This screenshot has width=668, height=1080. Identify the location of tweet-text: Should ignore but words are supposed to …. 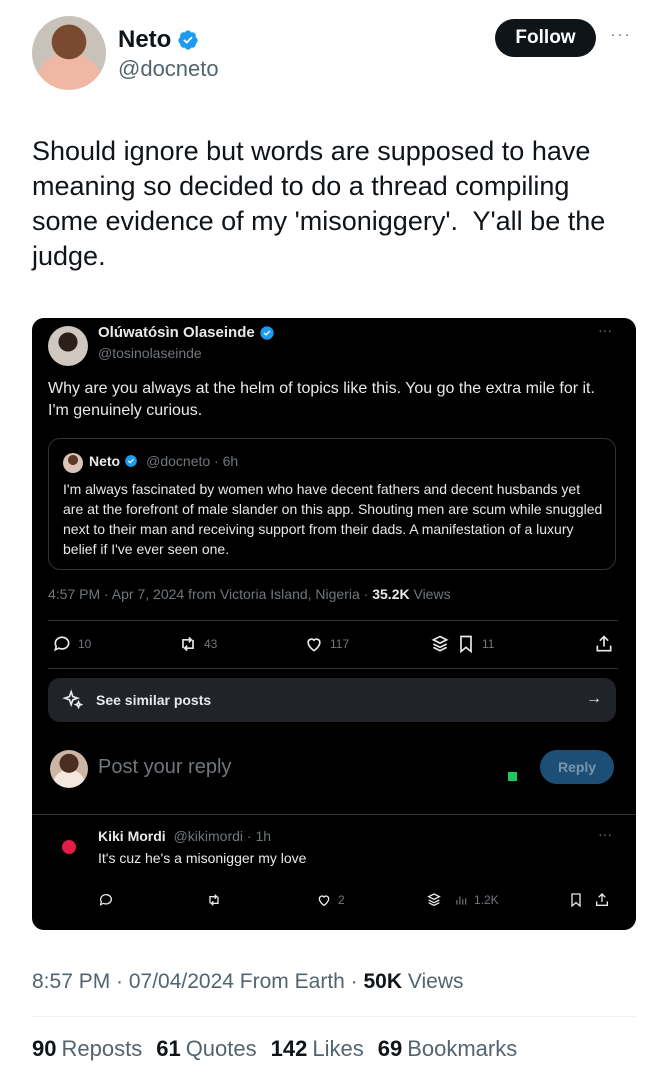
(319, 203).